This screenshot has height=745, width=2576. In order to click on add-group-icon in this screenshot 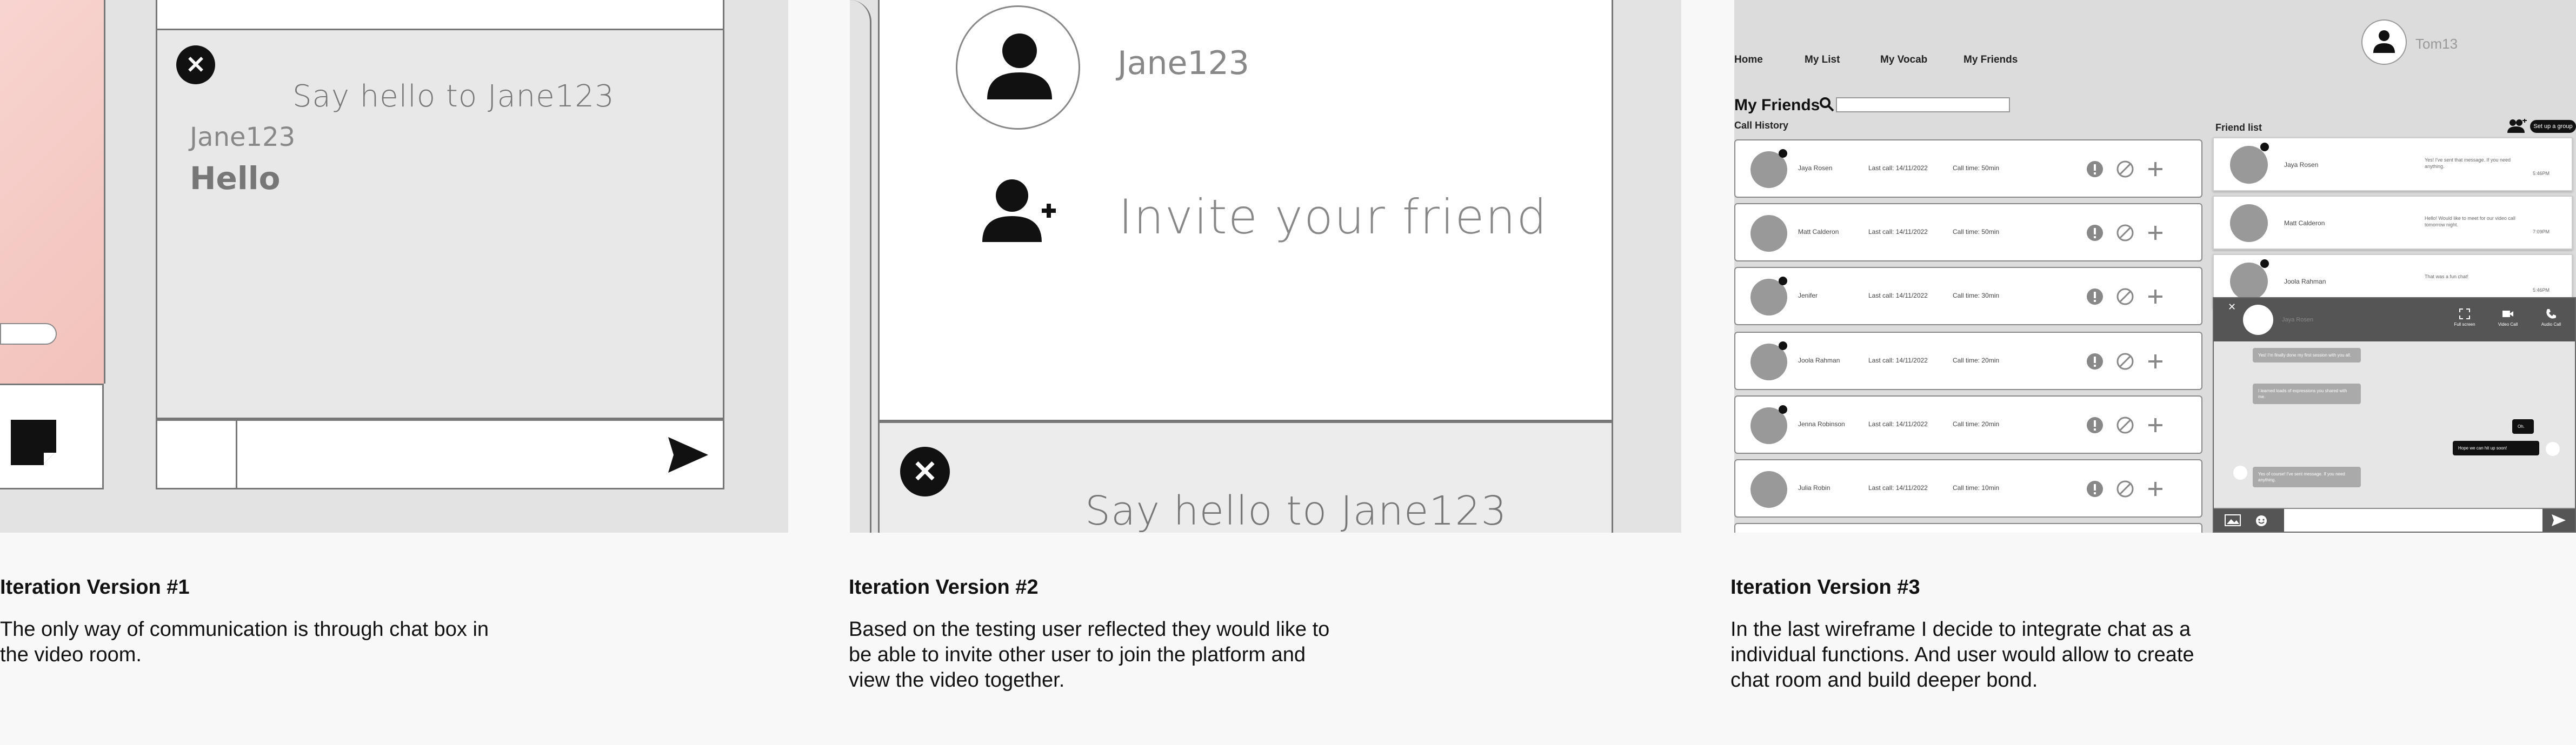, I will do `click(2517, 126)`.